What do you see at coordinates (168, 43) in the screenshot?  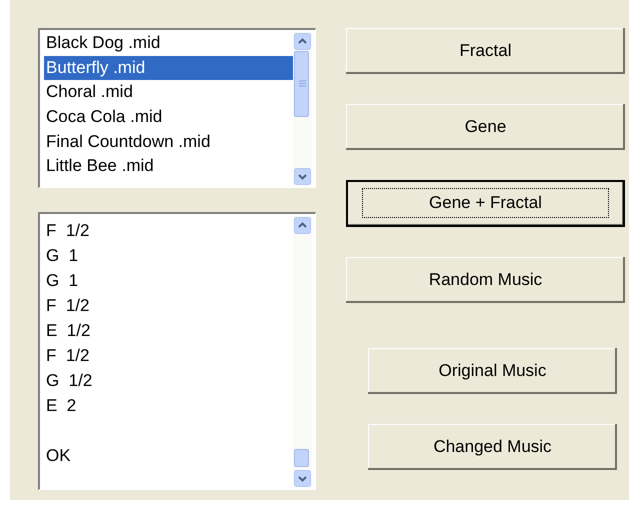 I see `list-item: Black Dog .mid` at bounding box center [168, 43].